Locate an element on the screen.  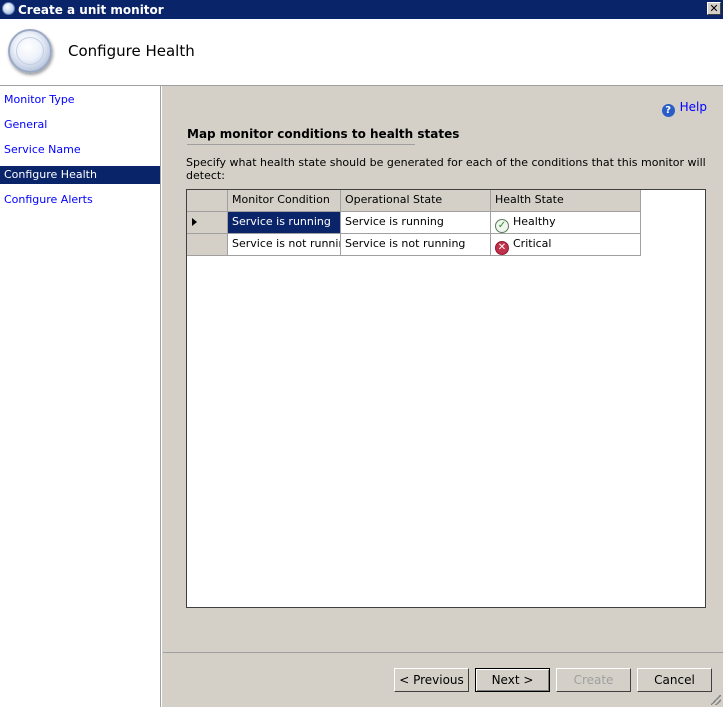
grid-corner-header is located at coordinates (207, 201).